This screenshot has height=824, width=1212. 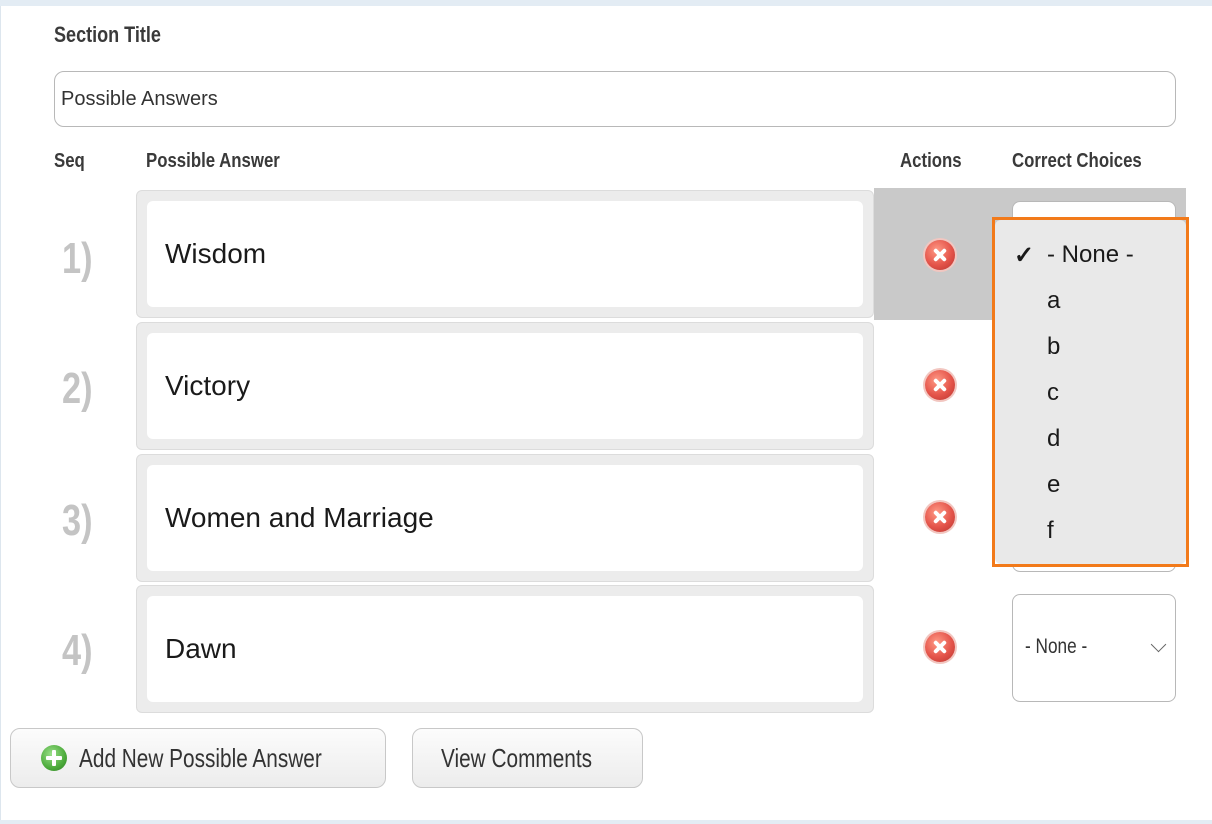 What do you see at coordinates (1056, 646) in the screenshot?
I see `select-value: - None -` at bounding box center [1056, 646].